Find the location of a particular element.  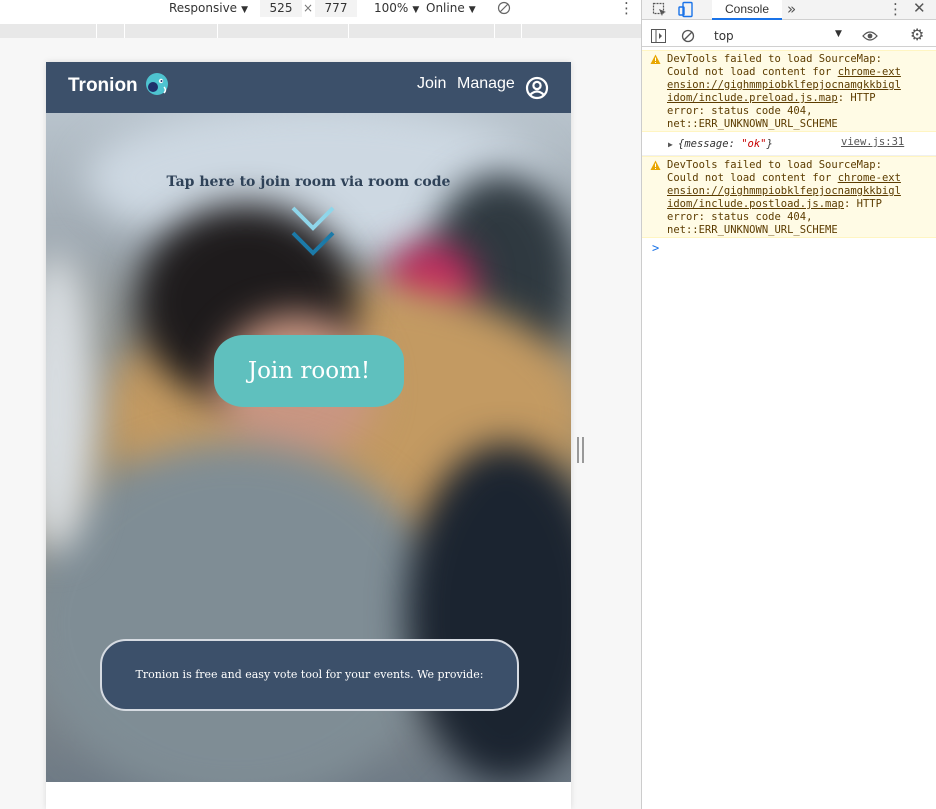

media-query-ruler is located at coordinates (320, 31).